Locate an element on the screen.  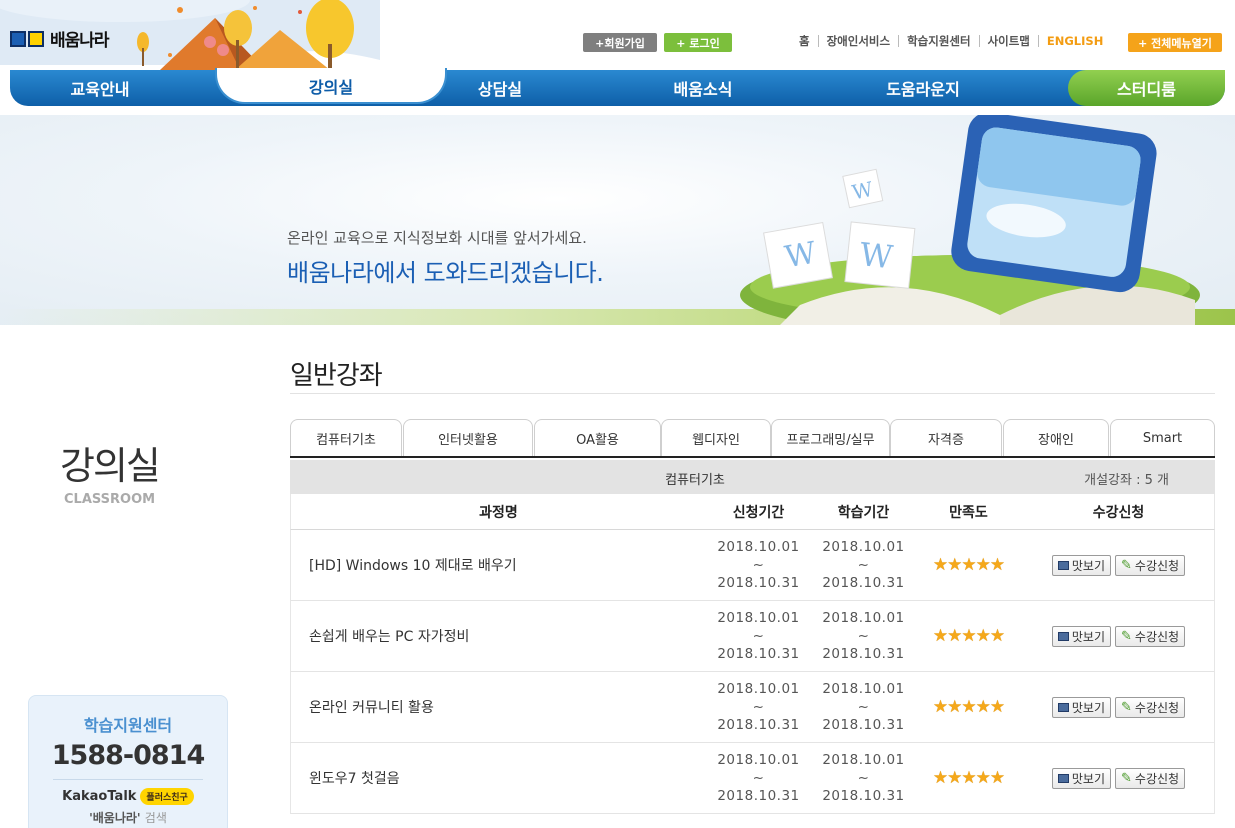
course-count: 개설강좌 : 5 개 is located at coordinates (1126, 480).